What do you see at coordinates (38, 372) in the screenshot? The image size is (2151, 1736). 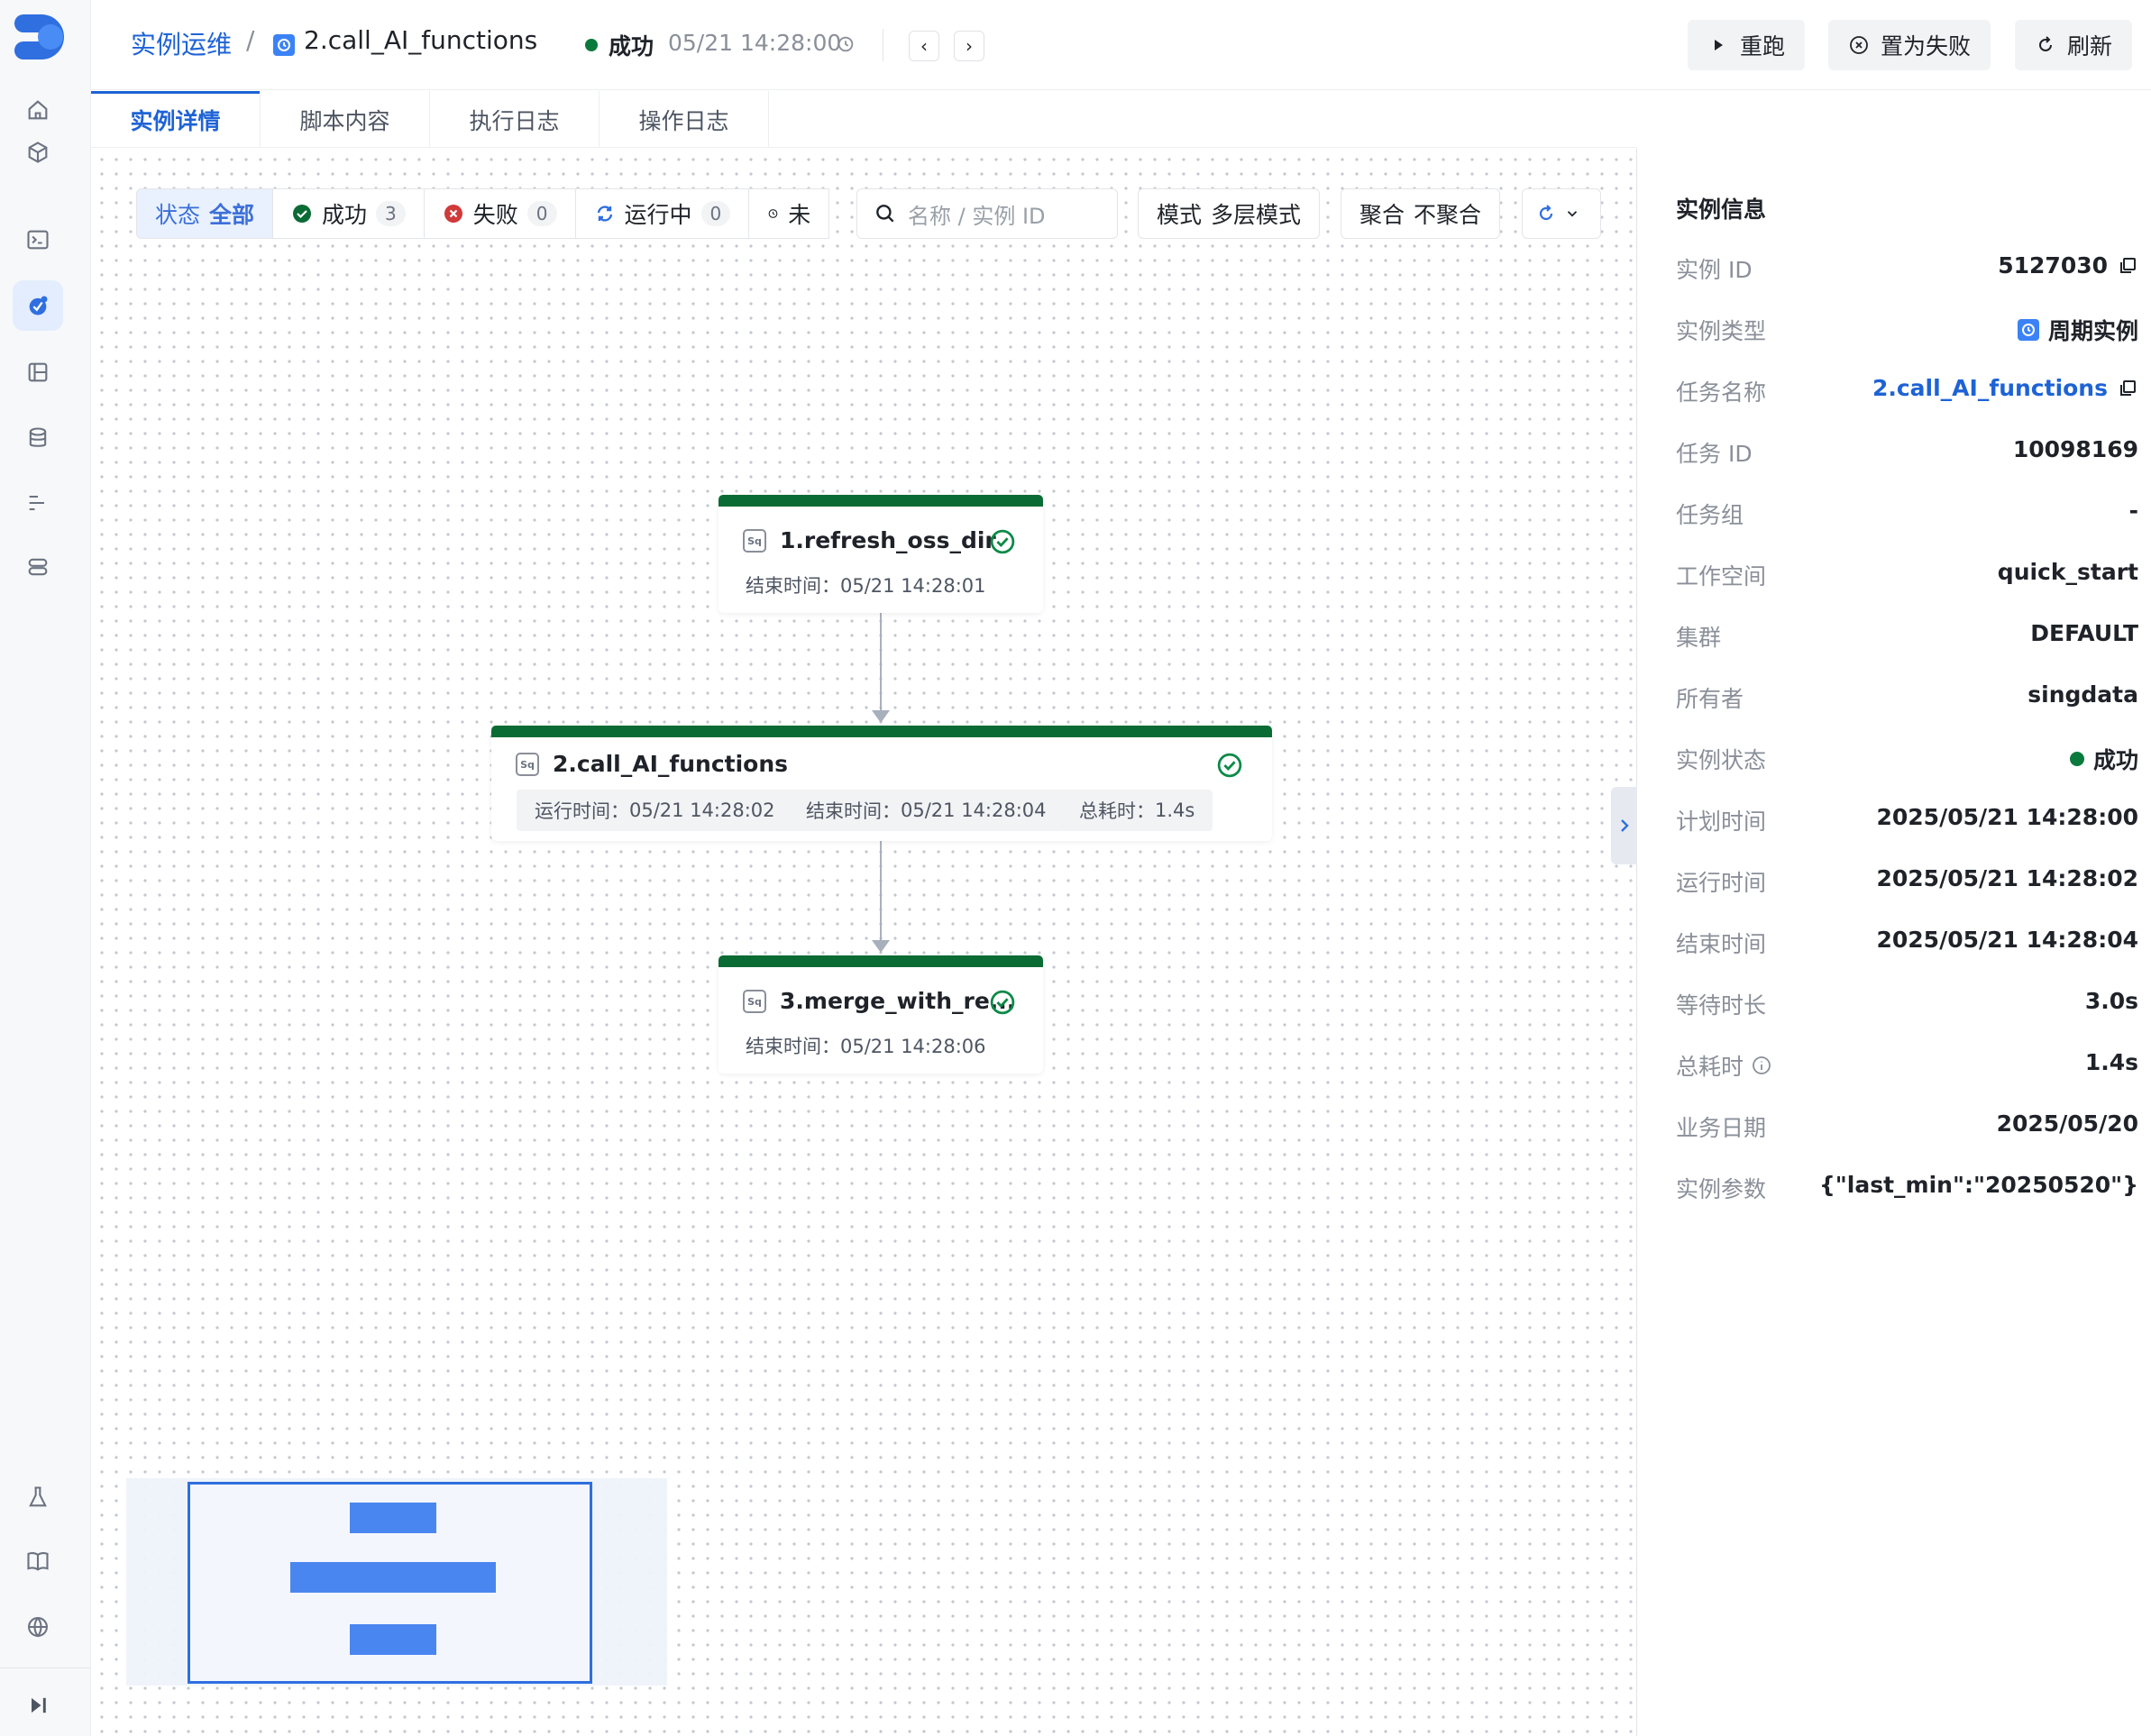 I see `book-icon` at bounding box center [38, 372].